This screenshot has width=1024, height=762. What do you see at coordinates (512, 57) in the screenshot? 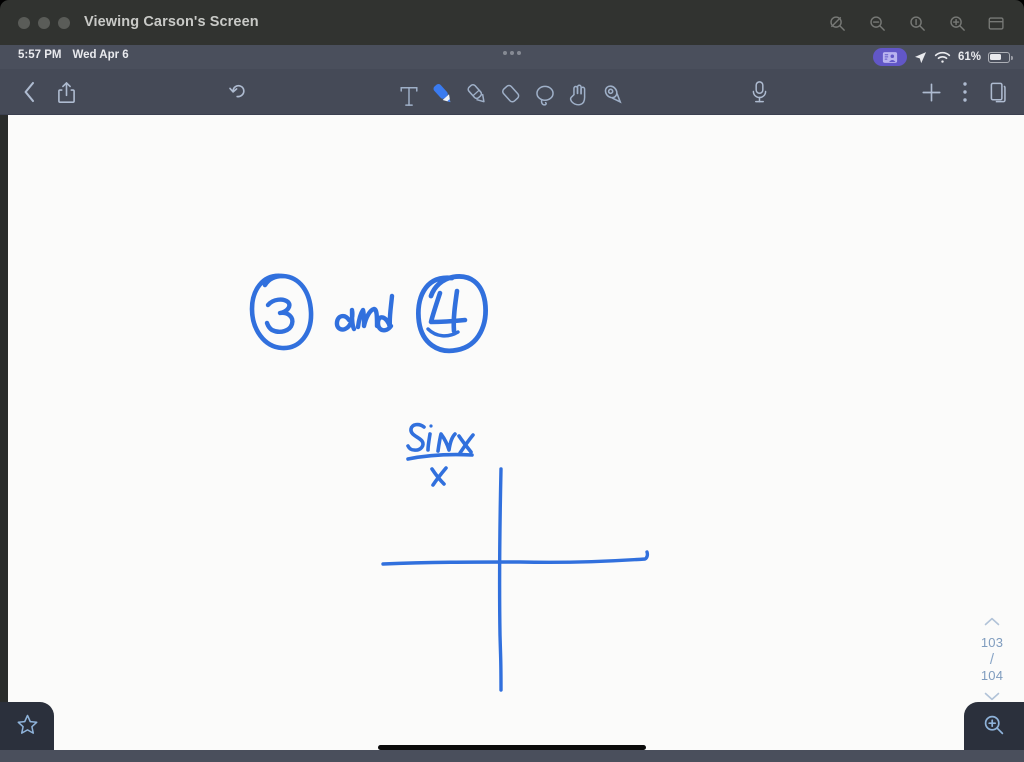
I see `ios-status-bar: 5:57 PM Wed Apr 6 61%` at bounding box center [512, 57].